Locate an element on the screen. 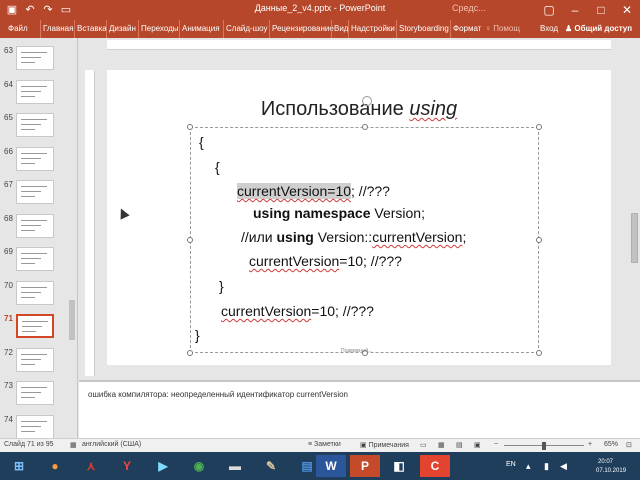 Image resolution: width=640 pixels, height=480 pixels. tab-storyboarding: Storyboarding is located at coordinates (423, 29).